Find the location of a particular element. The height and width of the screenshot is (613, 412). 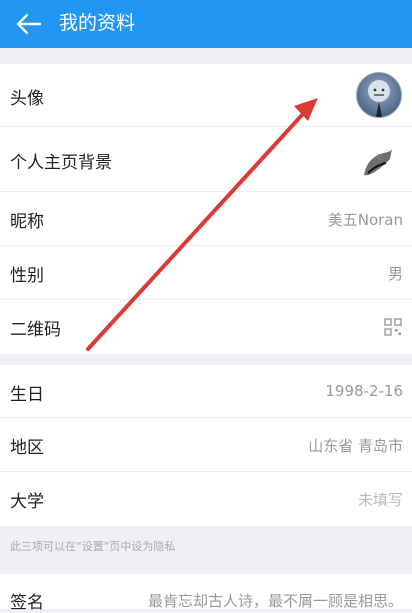

avatar is located at coordinates (379, 95).